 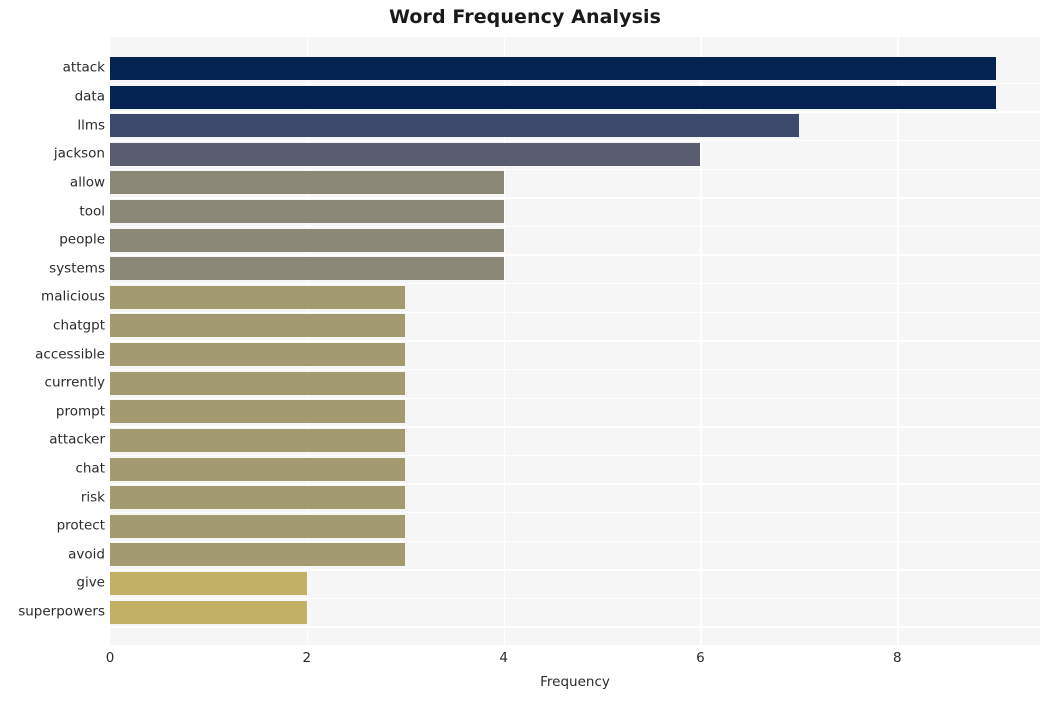 I want to click on y-tick-label: jackson, so click(x=79, y=153).